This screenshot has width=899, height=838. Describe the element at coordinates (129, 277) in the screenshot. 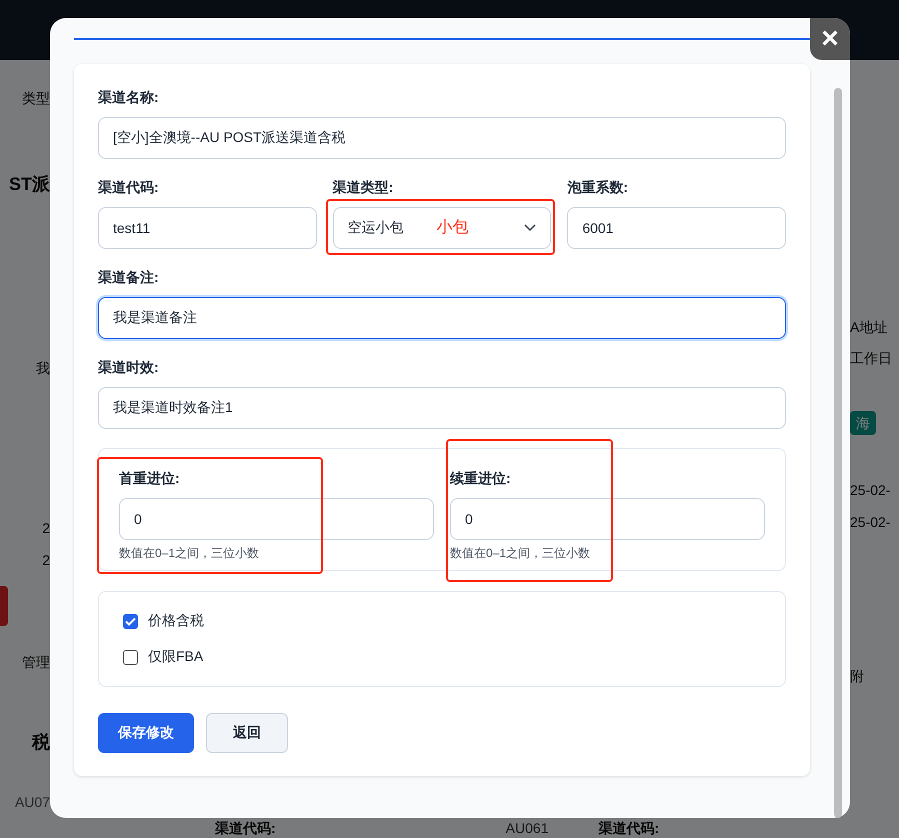

I see `field-label: 渠道备注:` at that location.